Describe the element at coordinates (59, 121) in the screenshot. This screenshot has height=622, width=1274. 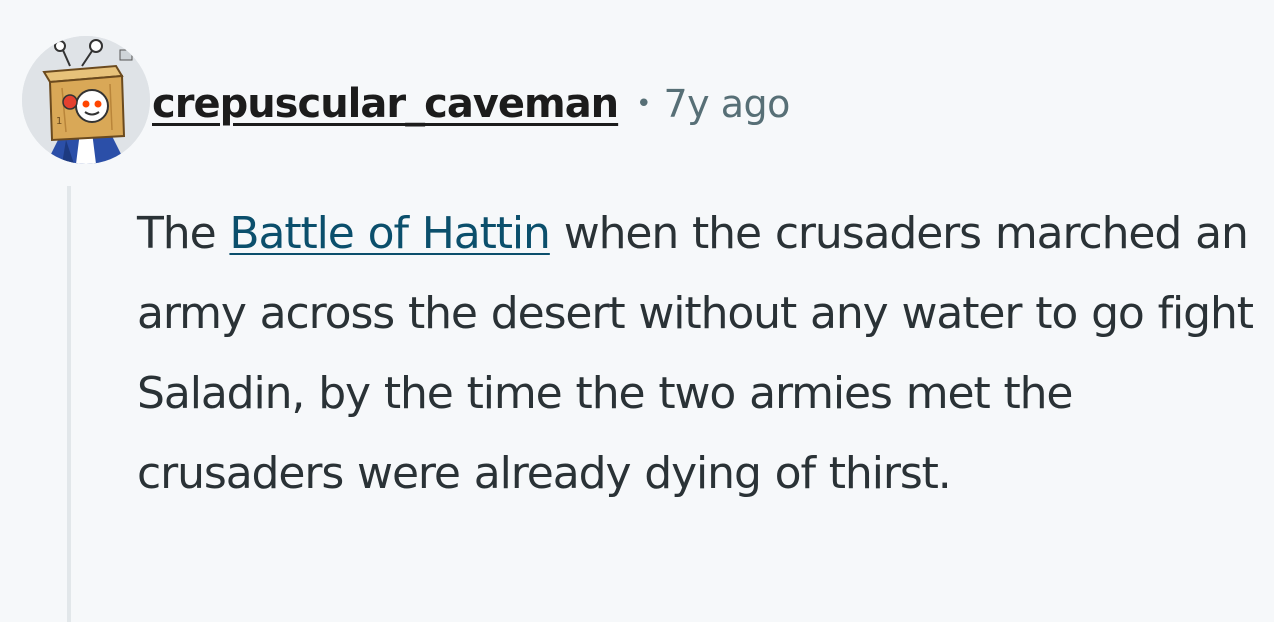
I see `svg-text: 1` at that location.